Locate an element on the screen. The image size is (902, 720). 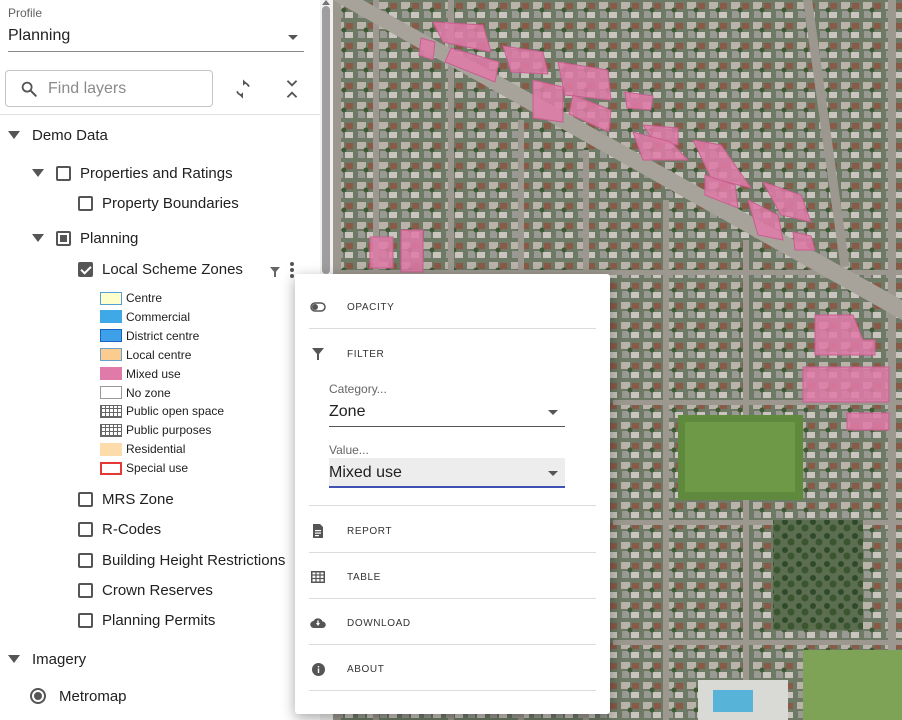
legend-label: Centre is located at coordinates (144, 298).